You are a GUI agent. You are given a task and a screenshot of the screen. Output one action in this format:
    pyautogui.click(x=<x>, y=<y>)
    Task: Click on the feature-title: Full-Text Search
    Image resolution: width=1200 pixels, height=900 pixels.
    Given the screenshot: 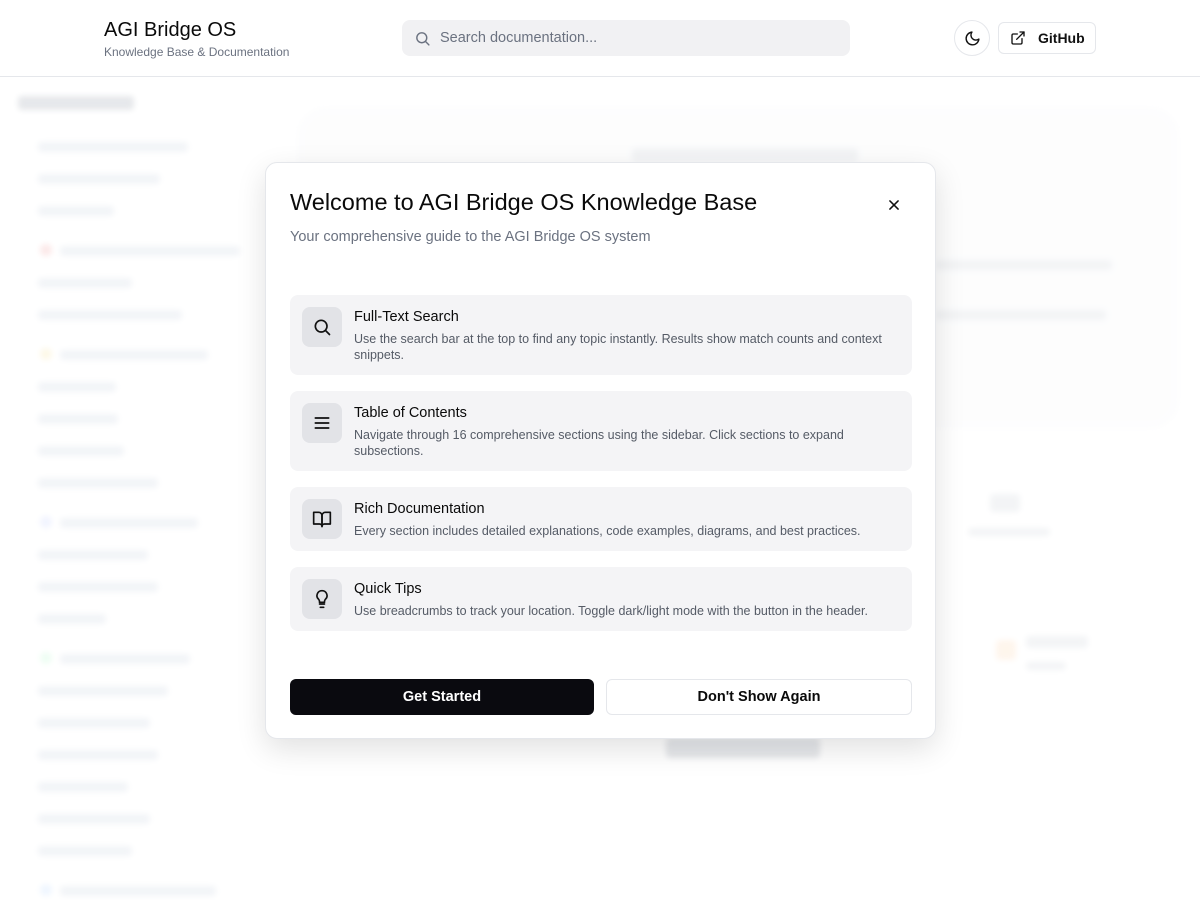 What is the action you would take?
    pyautogui.click(x=406, y=317)
    